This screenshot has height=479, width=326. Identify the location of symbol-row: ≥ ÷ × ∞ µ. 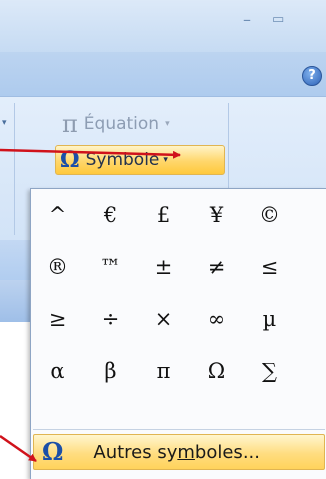
(178, 319).